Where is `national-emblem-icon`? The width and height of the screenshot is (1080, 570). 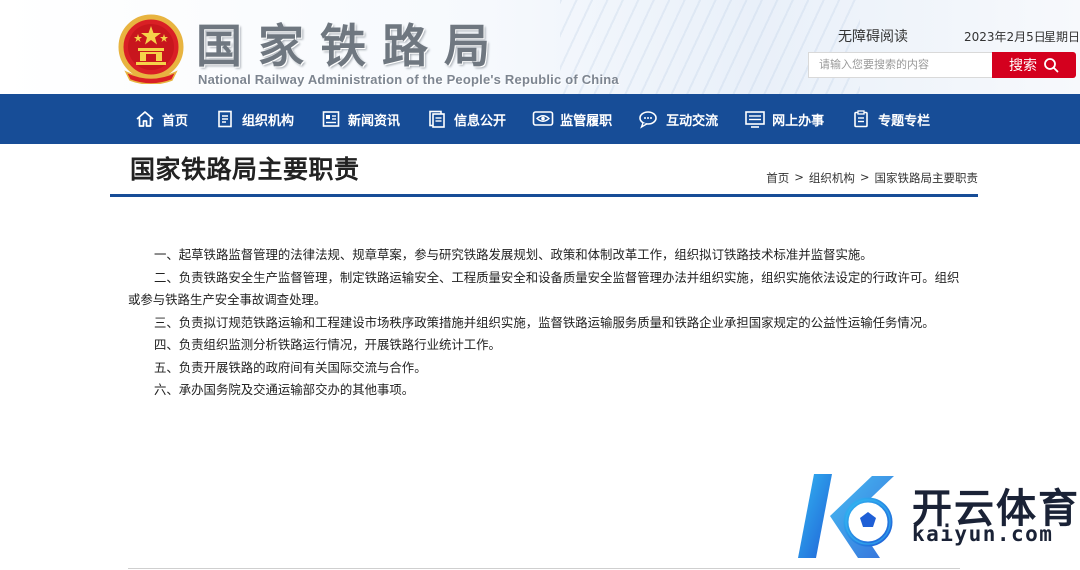
national-emblem-icon is located at coordinates (151, 49).